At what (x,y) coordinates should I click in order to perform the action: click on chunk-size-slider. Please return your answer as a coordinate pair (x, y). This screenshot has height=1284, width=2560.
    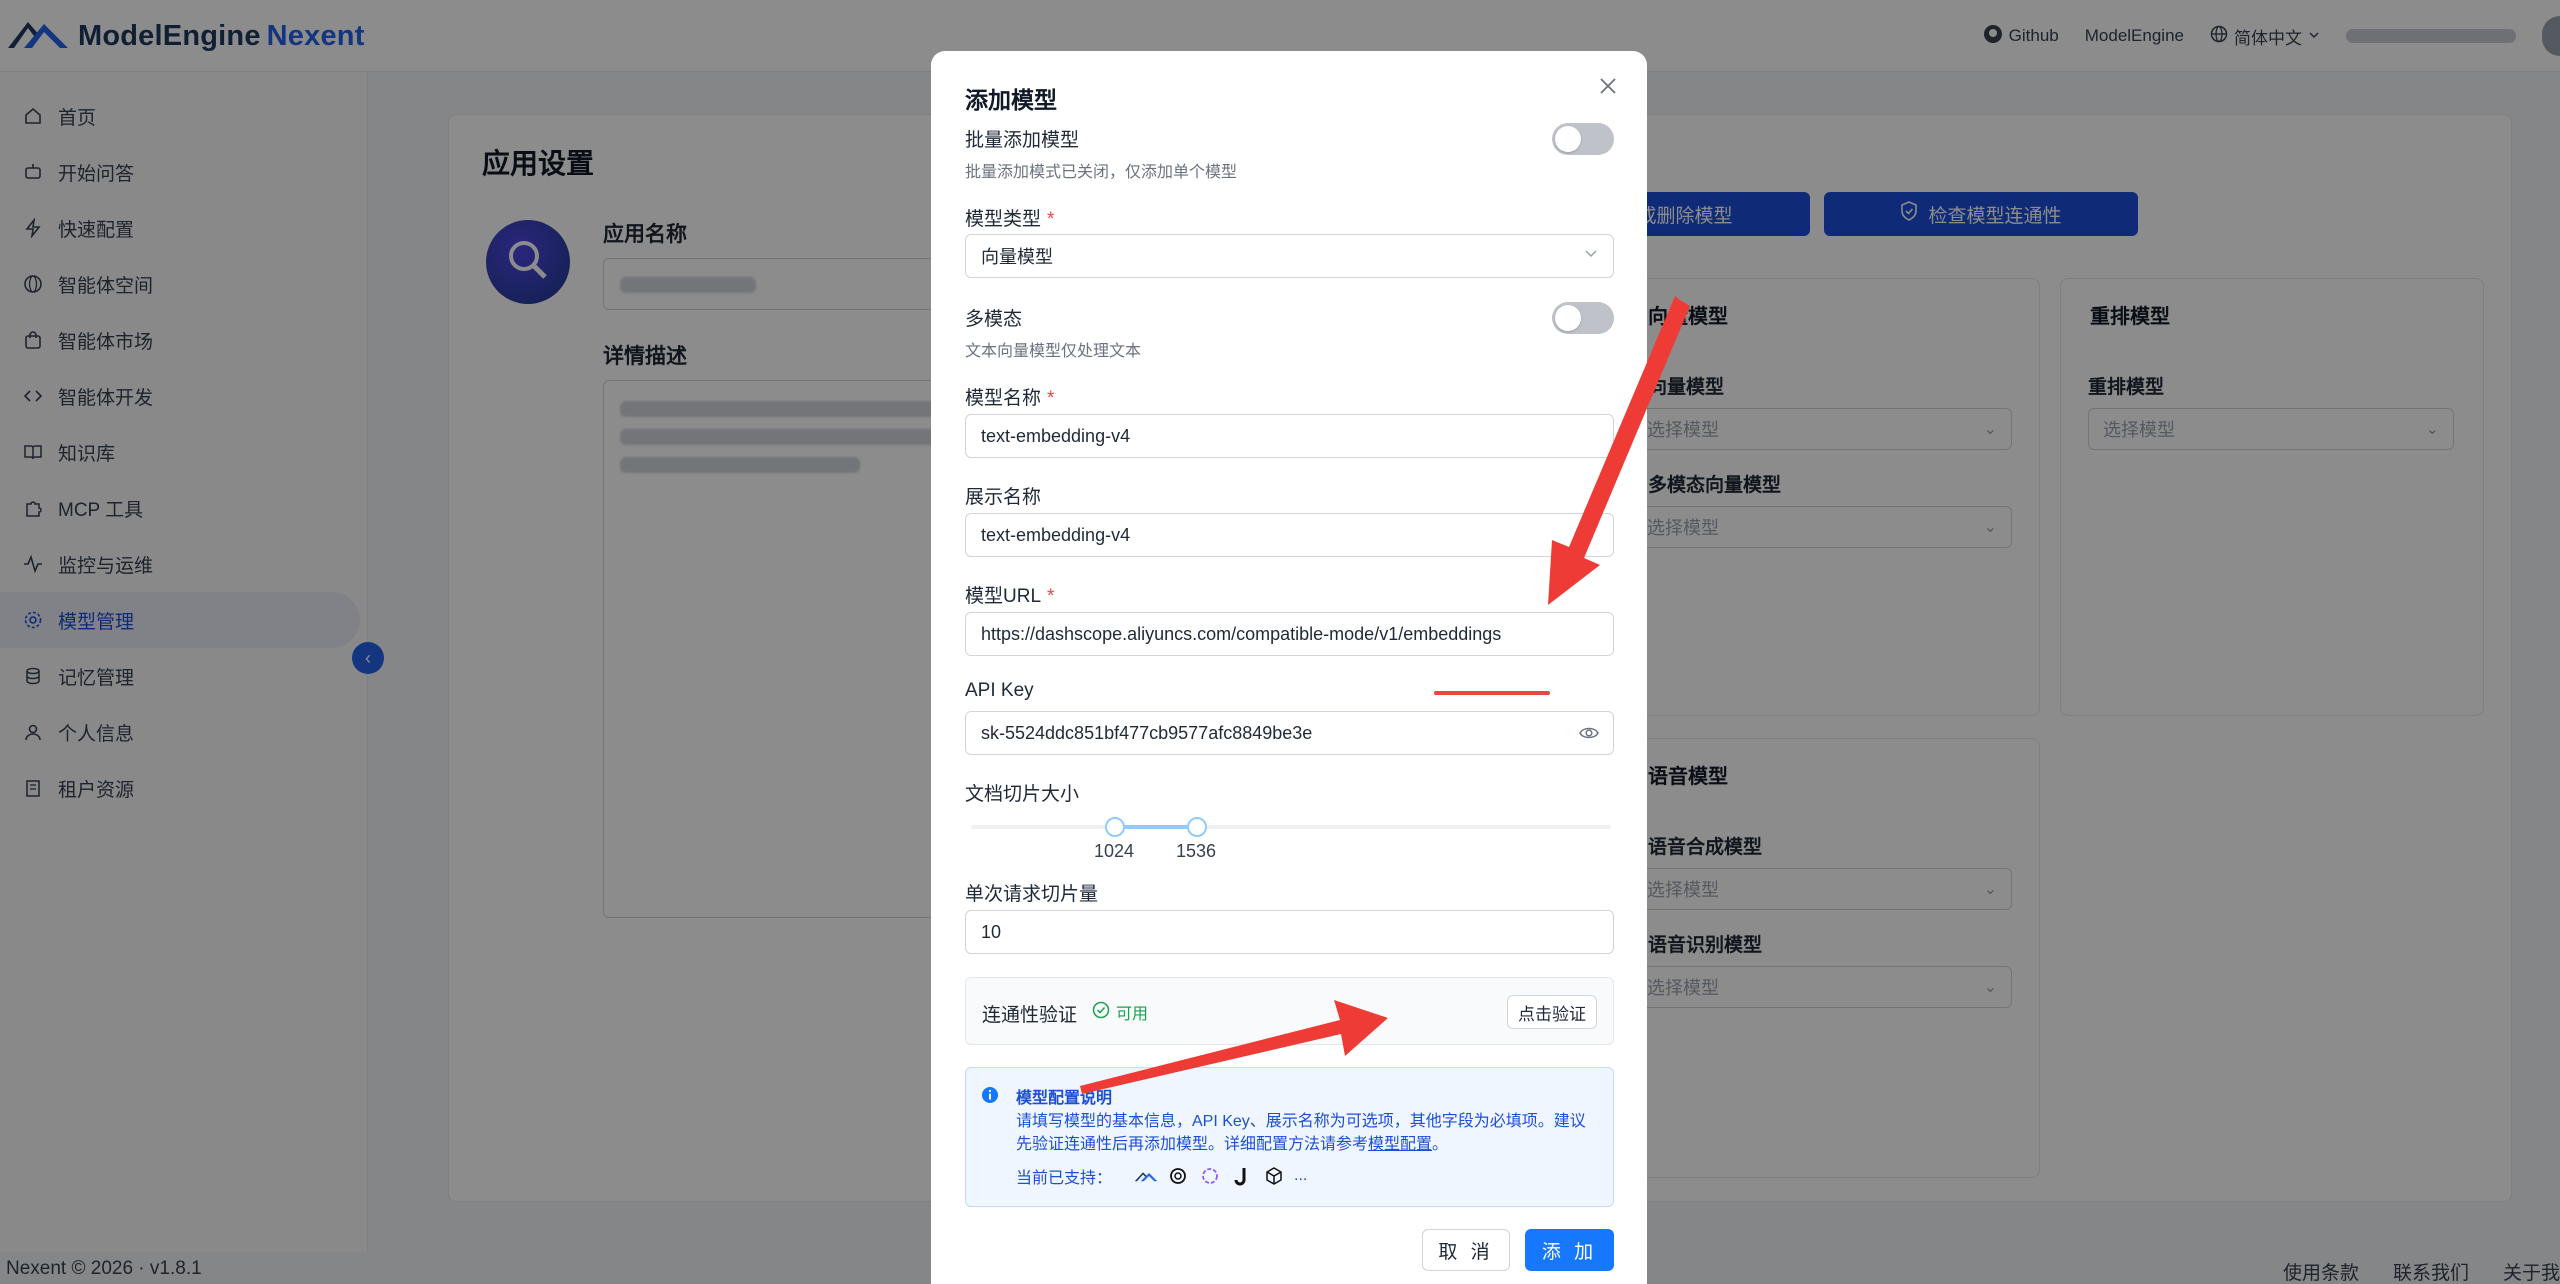
    Looking at the image, I should click on (1291, 827).